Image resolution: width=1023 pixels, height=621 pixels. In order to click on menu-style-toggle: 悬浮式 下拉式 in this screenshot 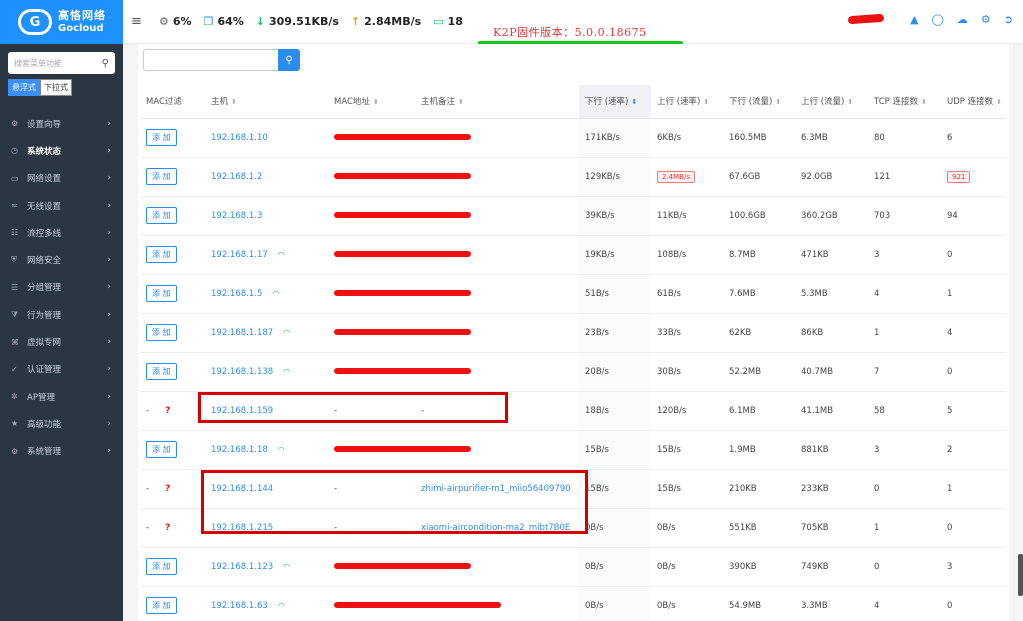, I will do `click(65, 87)`.